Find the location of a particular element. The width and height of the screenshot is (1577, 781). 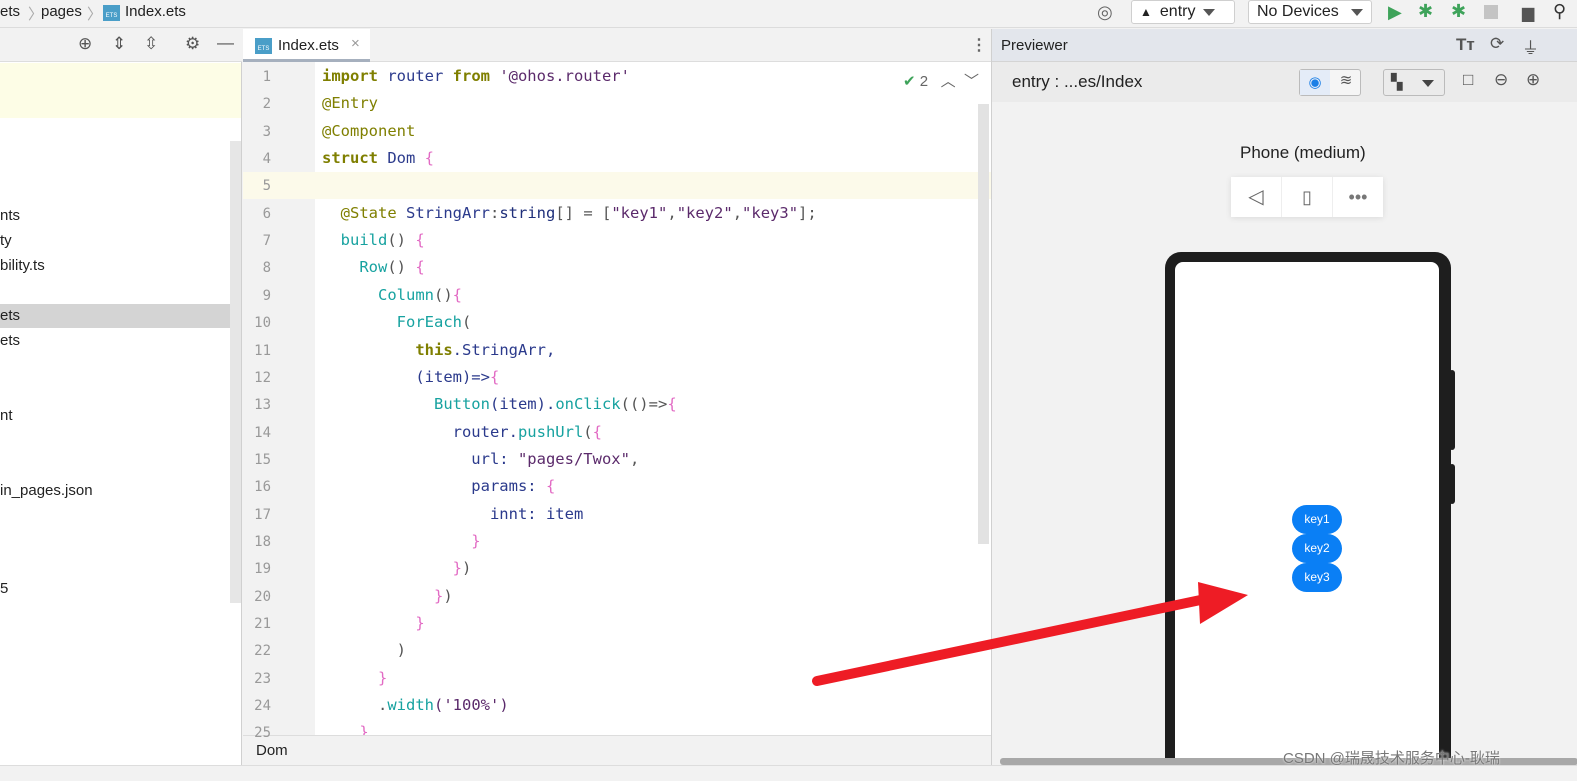

annotation-arrow is located at coordinates (1030, 634).